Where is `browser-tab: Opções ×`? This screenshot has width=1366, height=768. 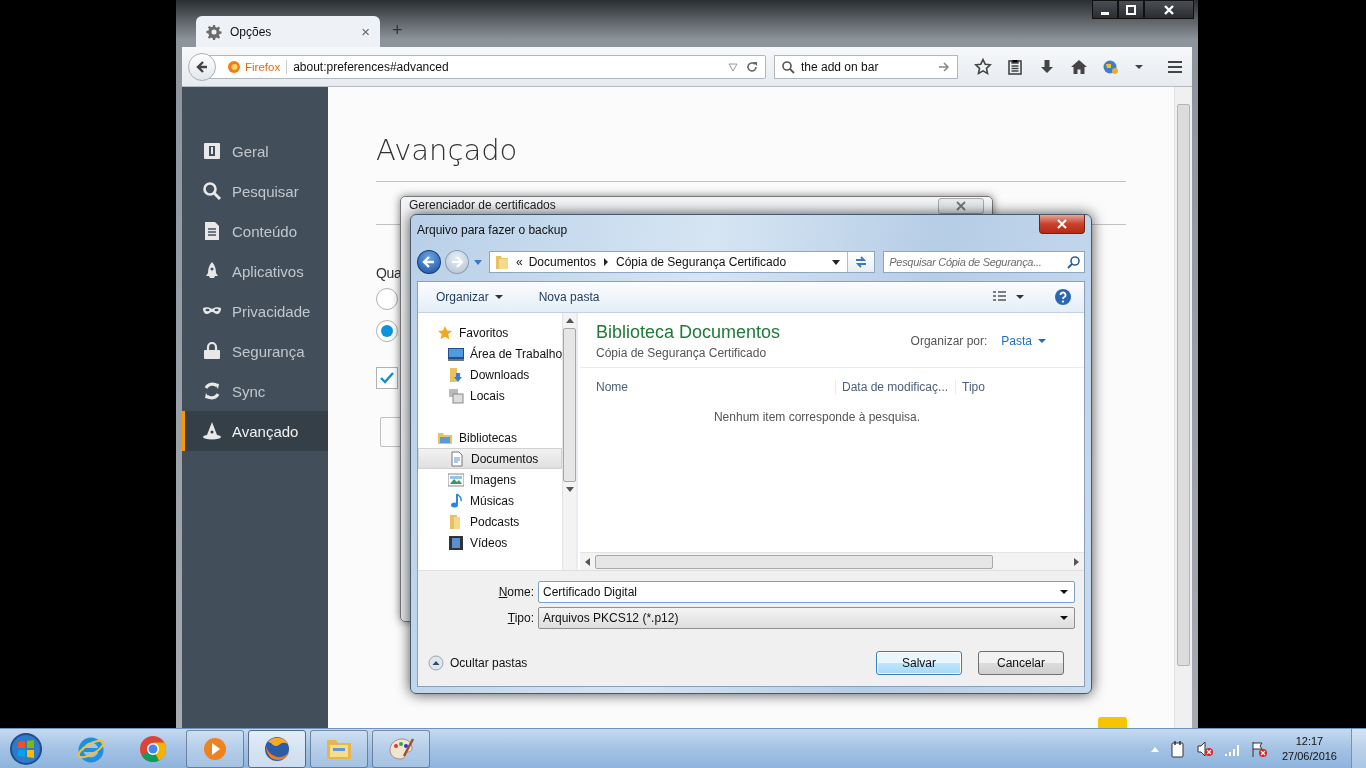
browser-tab: Opções × is located at coordinates (288, 31).